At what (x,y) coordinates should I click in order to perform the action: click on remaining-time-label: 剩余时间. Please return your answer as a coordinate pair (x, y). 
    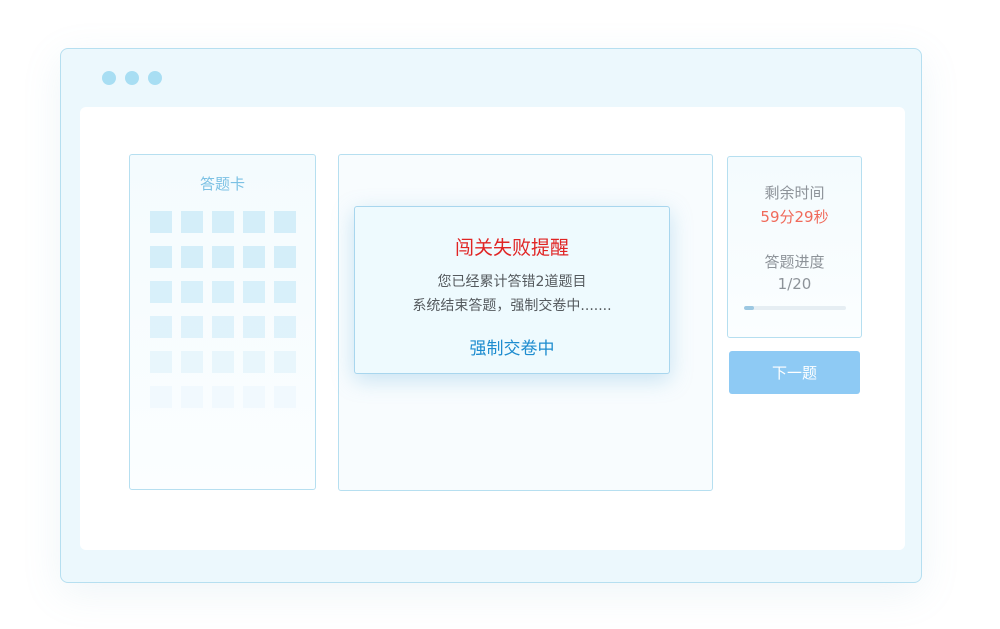
    Looking at the image, I should click on (794, 193).